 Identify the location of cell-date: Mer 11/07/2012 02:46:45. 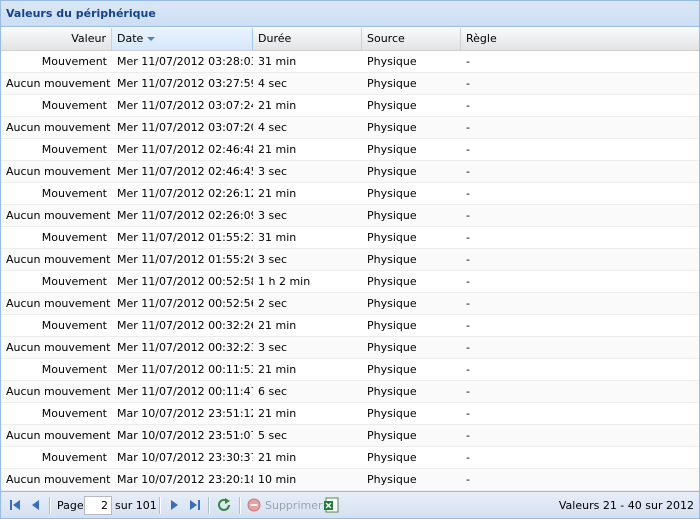
(185, 171).